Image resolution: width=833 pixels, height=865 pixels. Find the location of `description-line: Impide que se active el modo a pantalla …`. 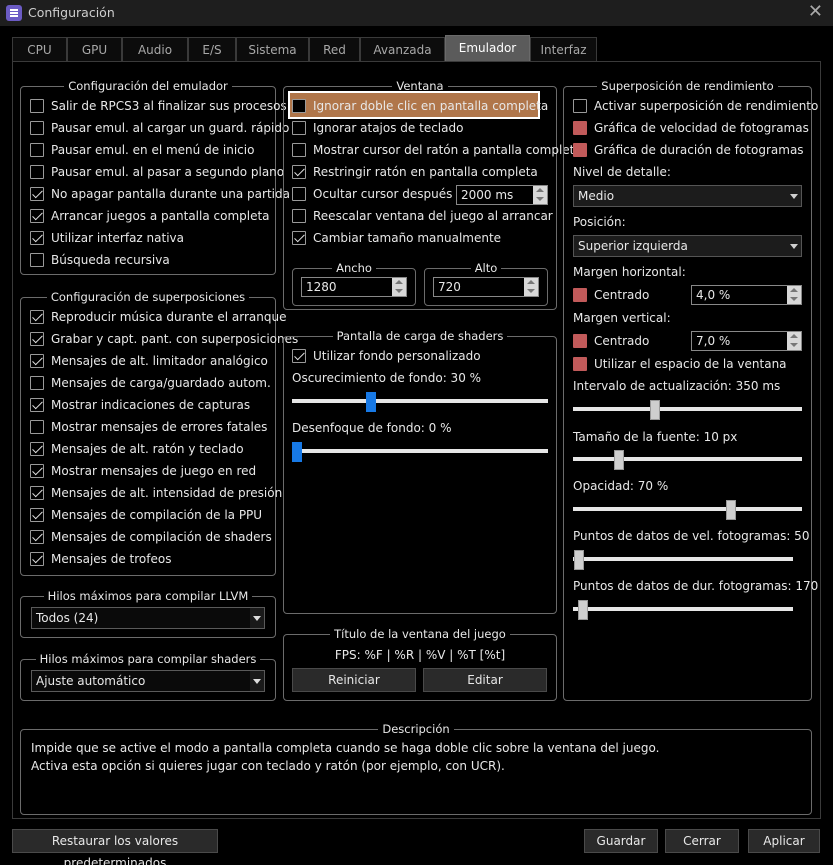

description-line: Impide que se active el modo a pantalla … is located at coordinates (345, 748).